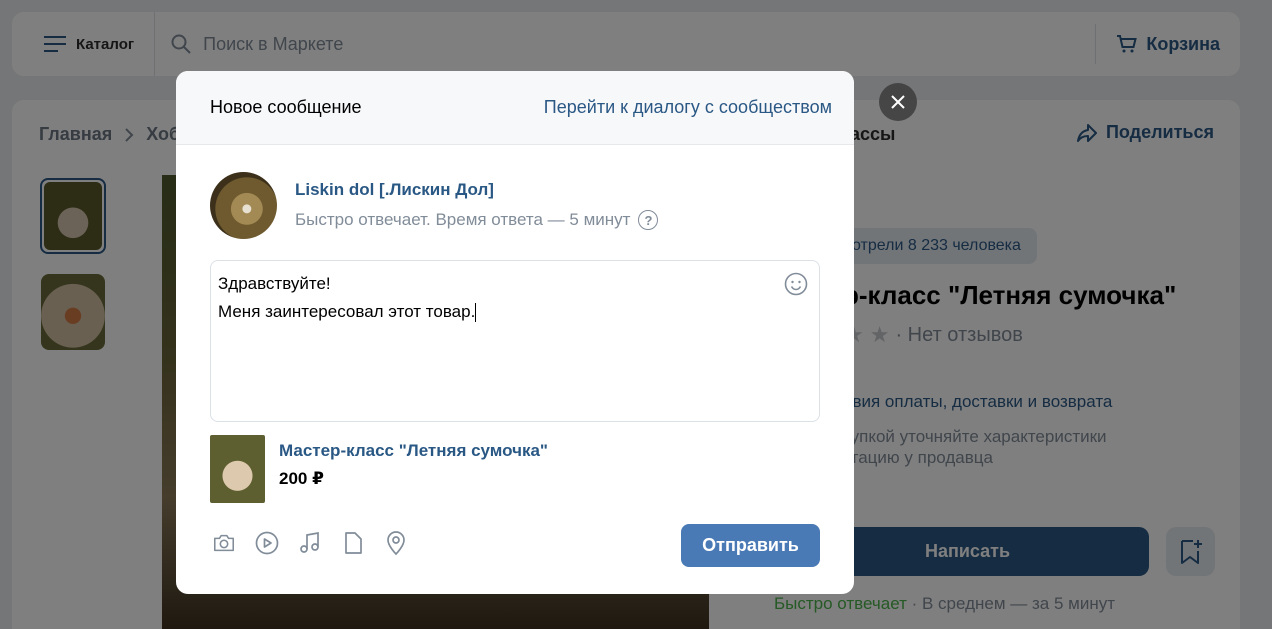 This screenshot has height=629, width=1272. Describe the element at coordinates (224, 543) in the screenshot. I see `camera-icon` at that location.